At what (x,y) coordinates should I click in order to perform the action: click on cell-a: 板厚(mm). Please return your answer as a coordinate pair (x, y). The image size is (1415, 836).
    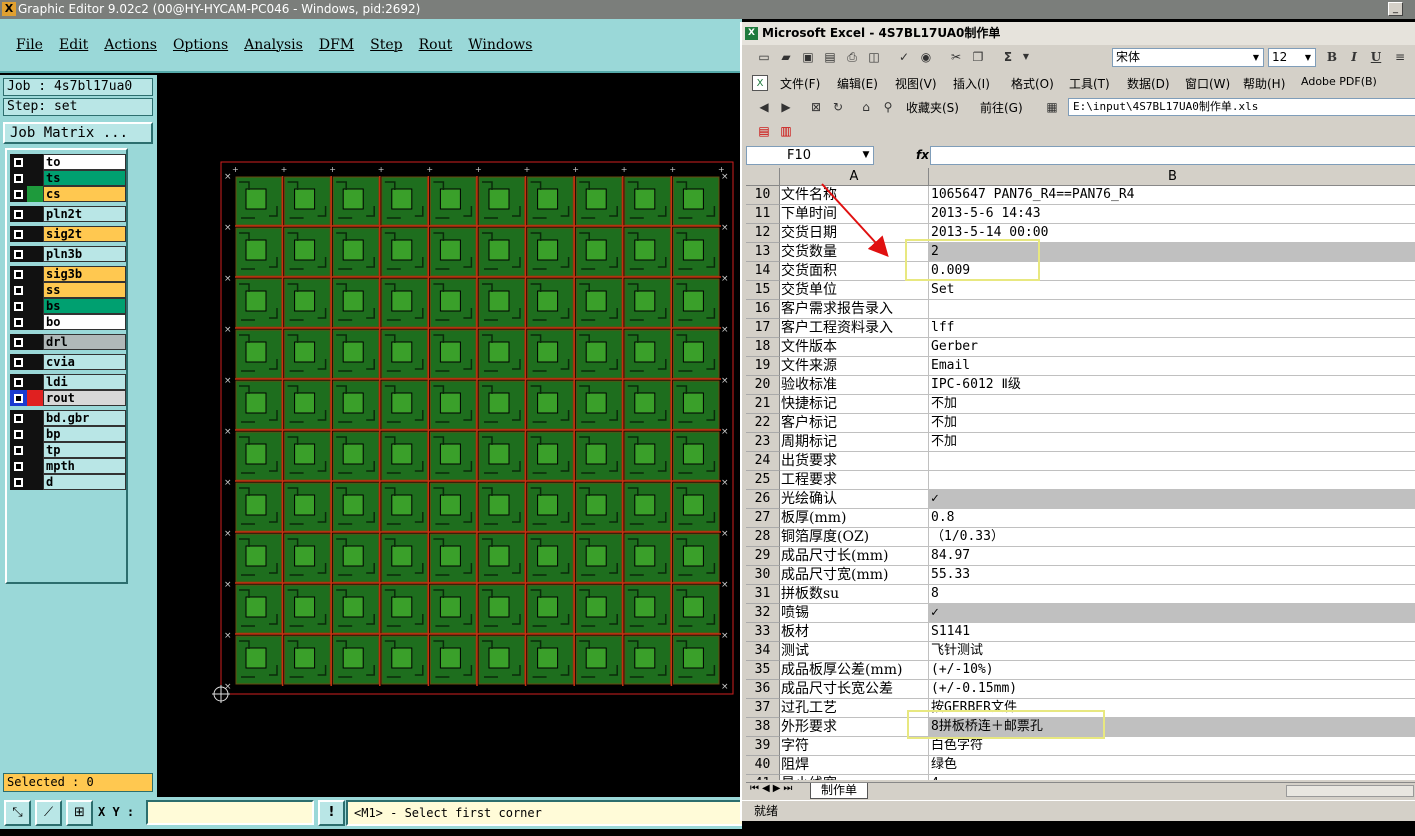
    Looking at the image, I should click on (854, 518).